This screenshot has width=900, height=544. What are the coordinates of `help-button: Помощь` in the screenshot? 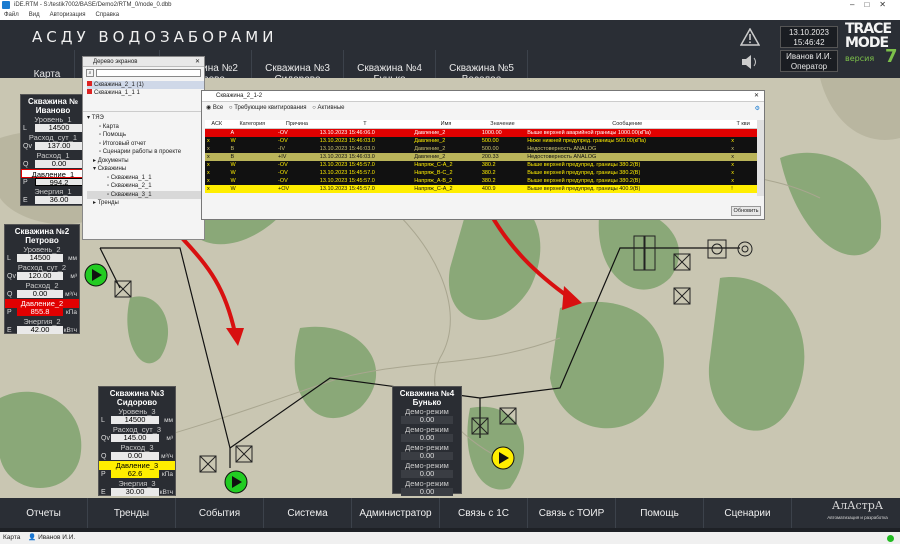 It's located at (660, 513).